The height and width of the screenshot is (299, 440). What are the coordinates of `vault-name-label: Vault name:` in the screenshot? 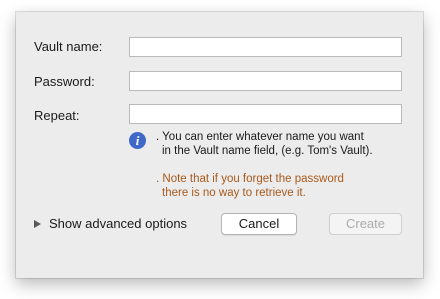 It's located at (68, 46).